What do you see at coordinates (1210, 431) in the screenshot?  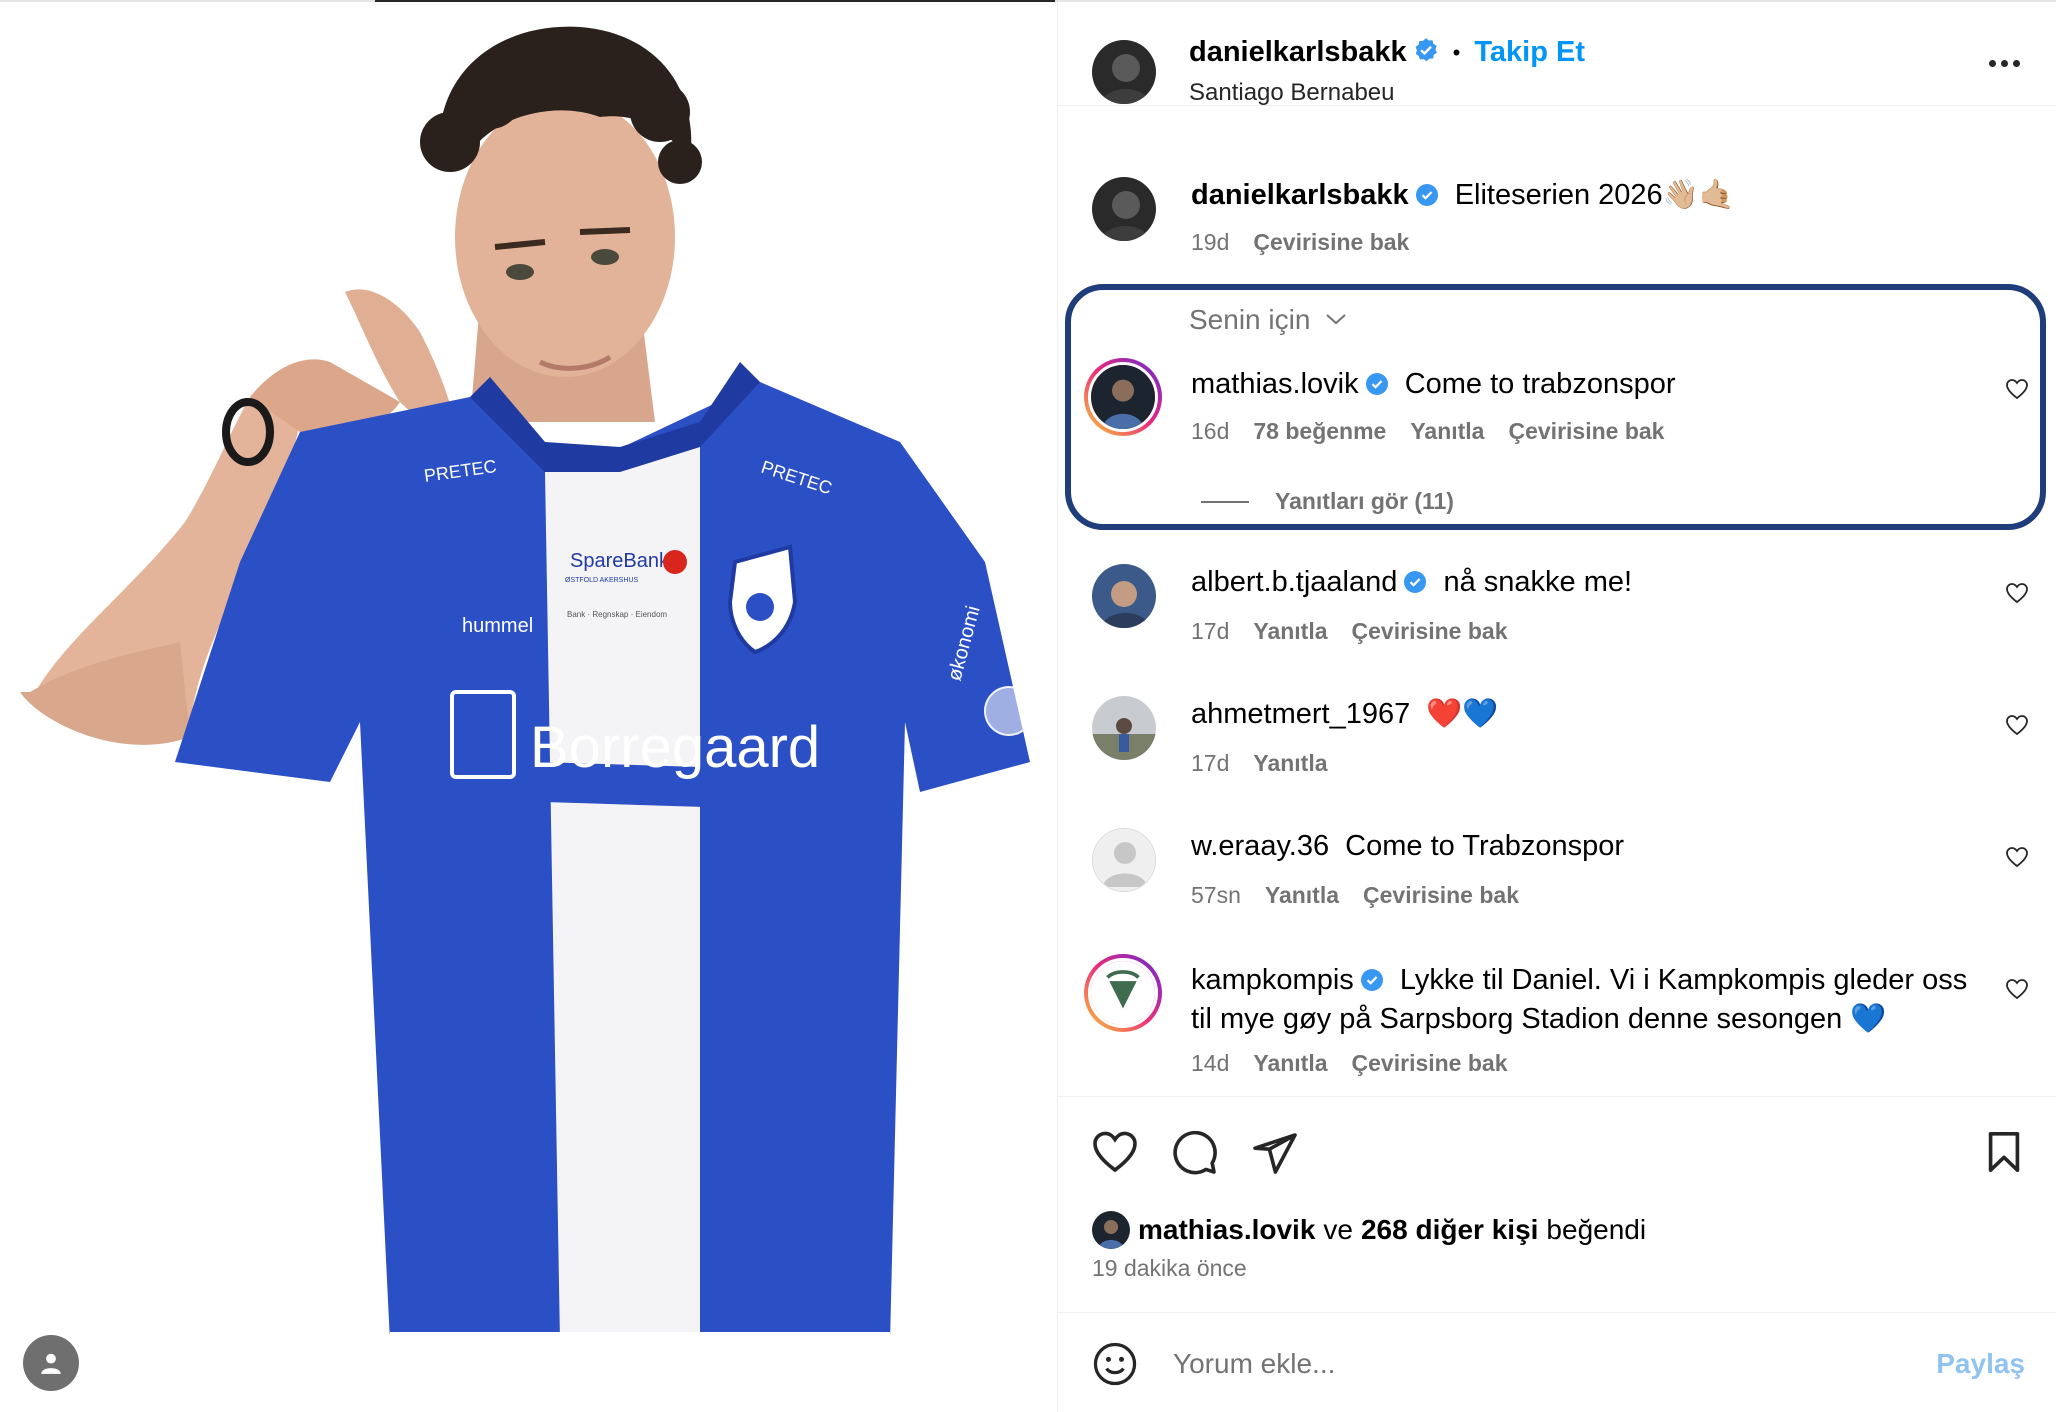 I see `comment-age: 16d` at bounding box center [1210, 431].